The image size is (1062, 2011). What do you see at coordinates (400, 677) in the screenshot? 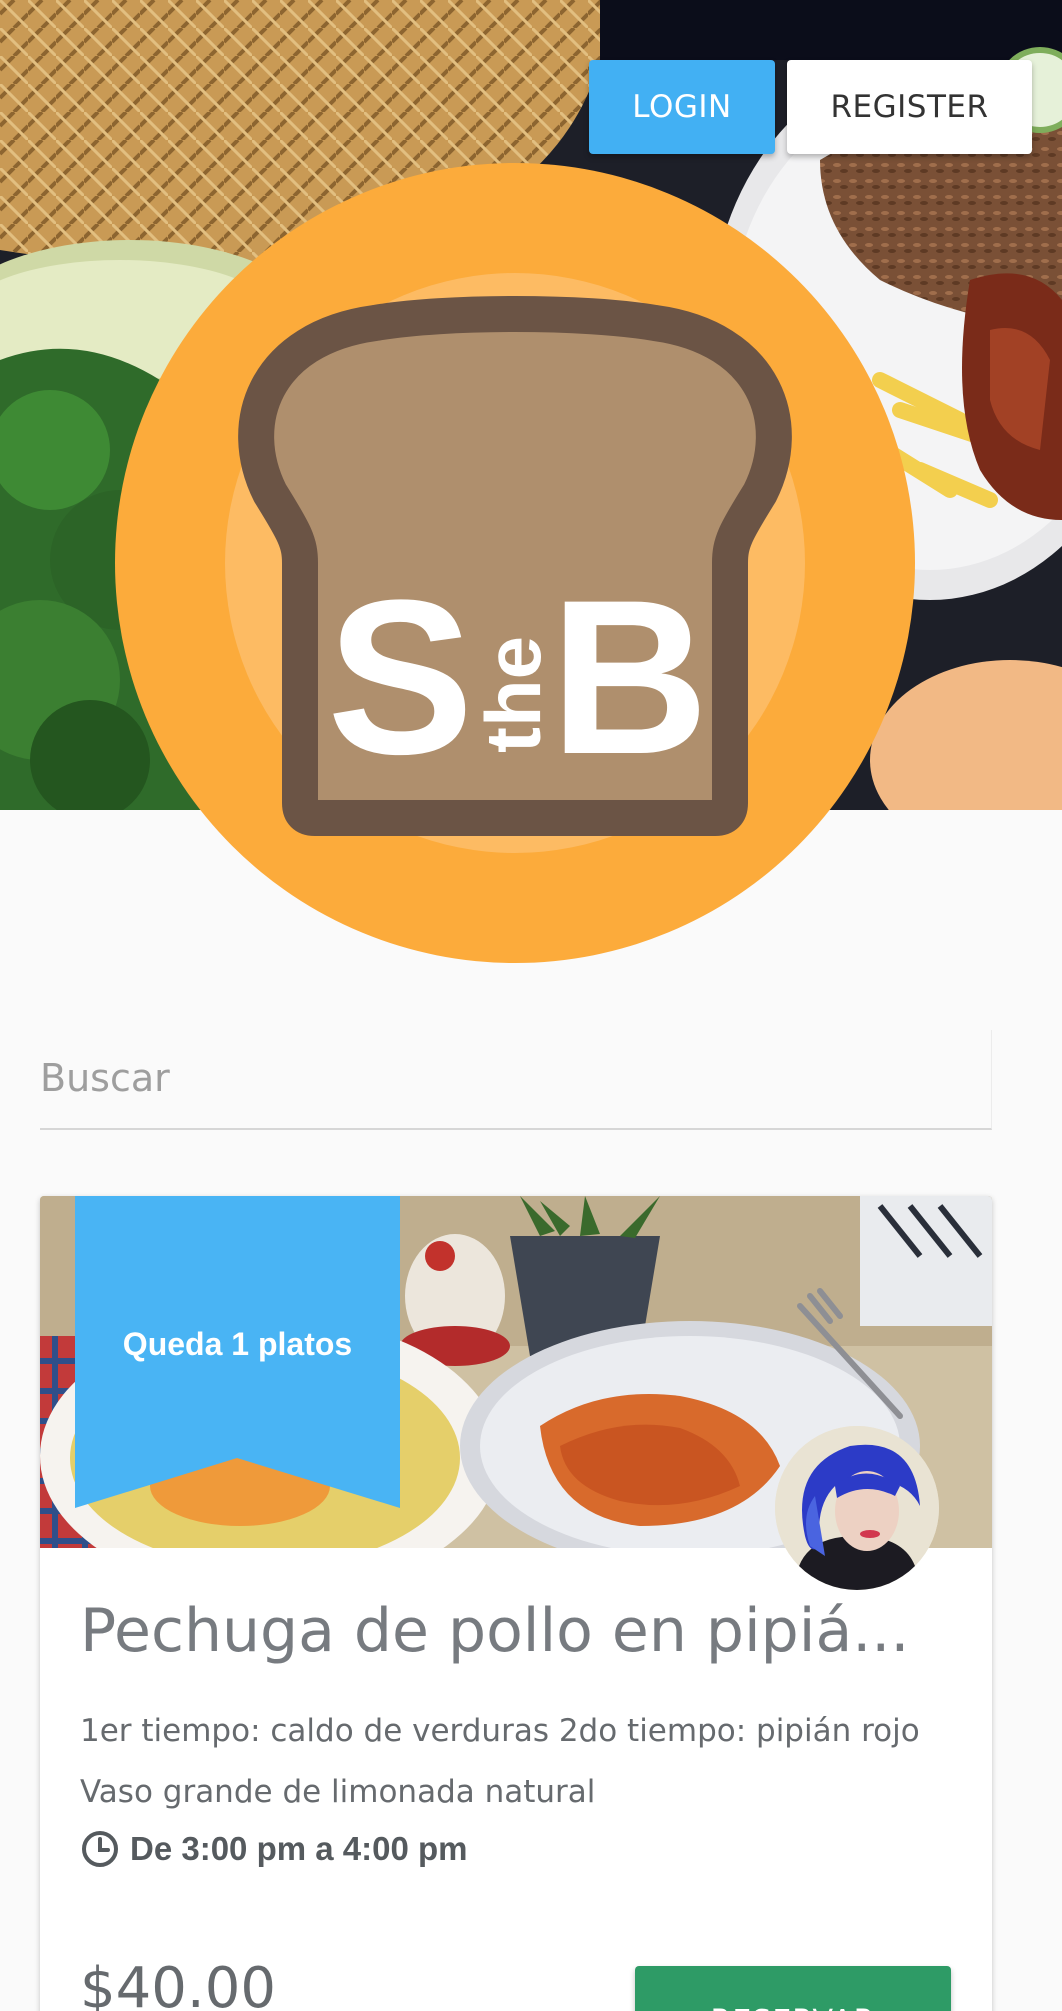
I see `logo-letter-s: S` at bounding box center [400, 677].